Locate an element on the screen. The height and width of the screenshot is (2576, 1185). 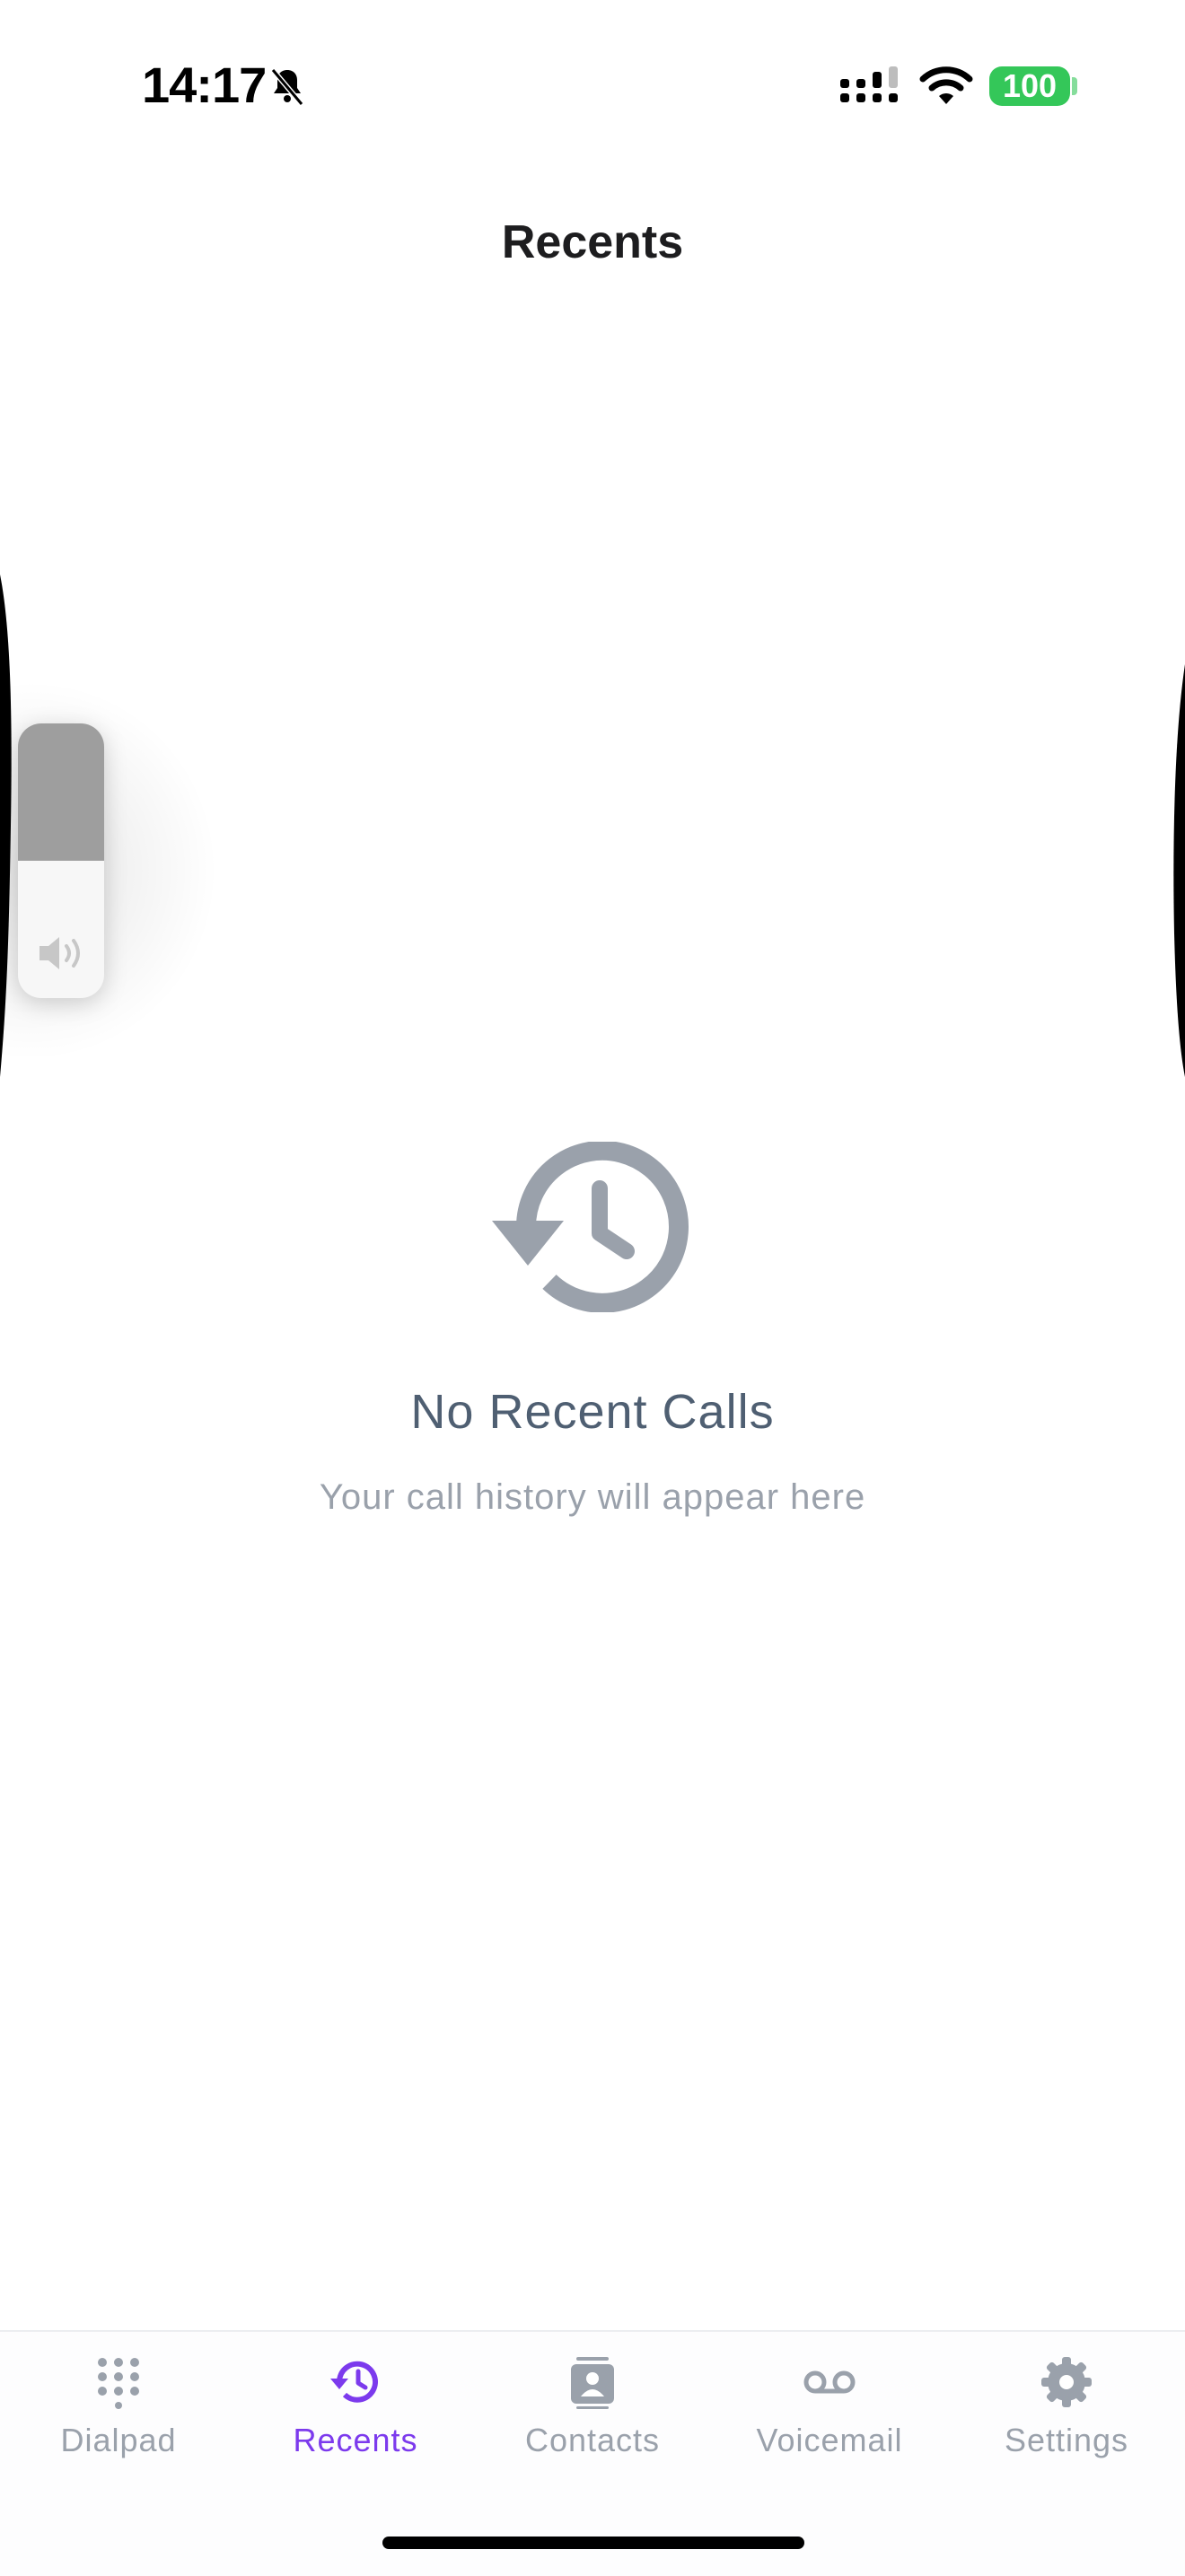
speaker-icon is located at coordinates (60, 953).